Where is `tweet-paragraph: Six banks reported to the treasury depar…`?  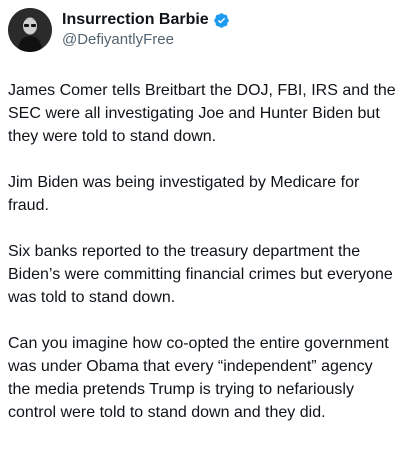 tweet-paragraph: Six banks reported to the treasury depar… is located at coordinates (200, 274).